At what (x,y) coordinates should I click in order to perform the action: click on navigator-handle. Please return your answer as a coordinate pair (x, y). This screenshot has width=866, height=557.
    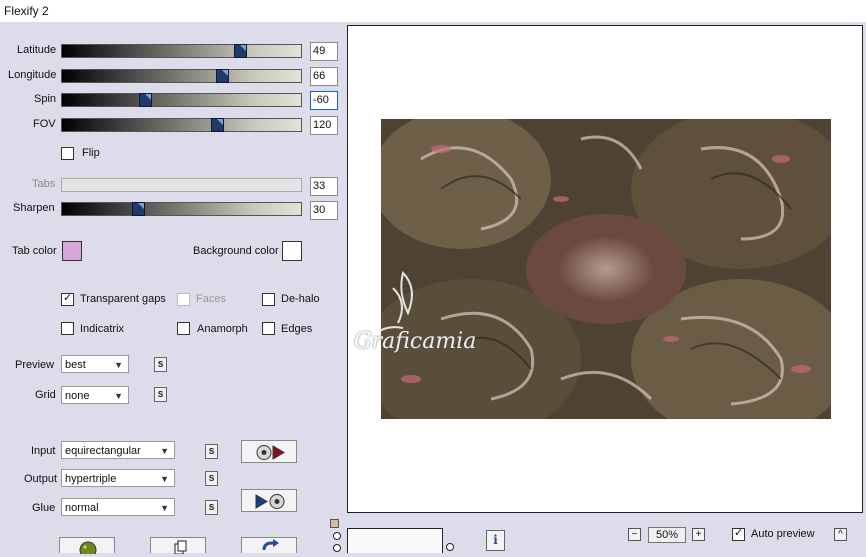
    Looking at the image, I should click on (334, 523).